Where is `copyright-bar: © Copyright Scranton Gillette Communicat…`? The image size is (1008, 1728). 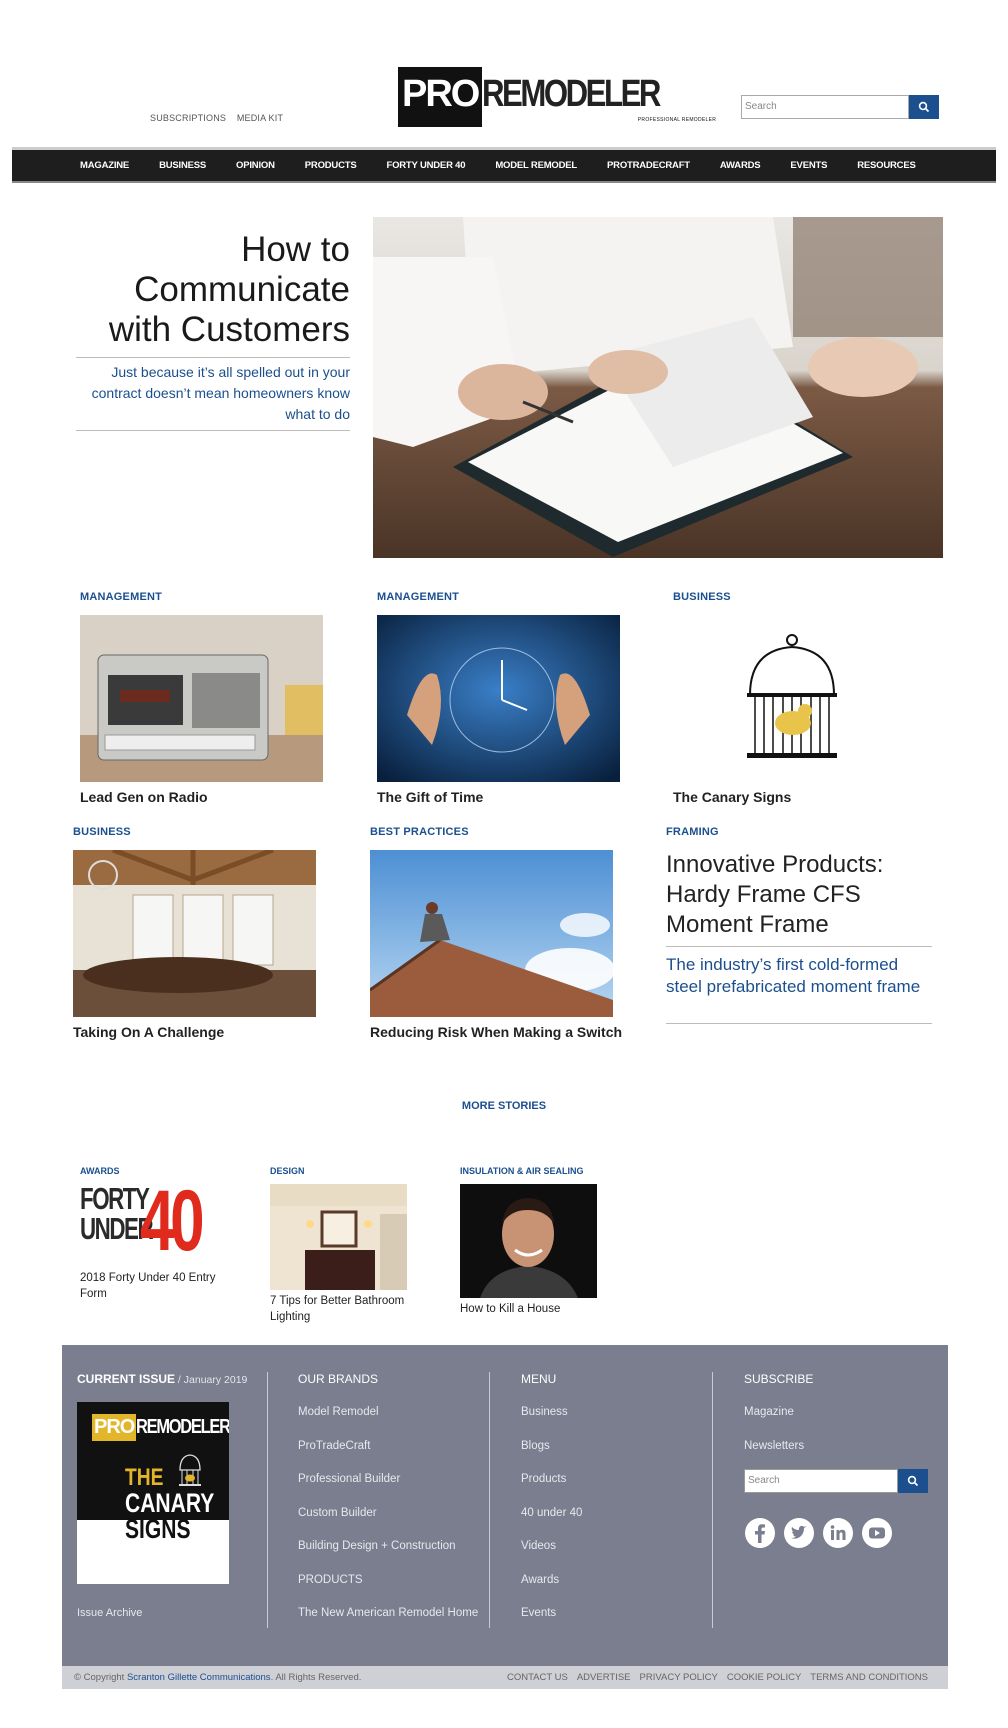
copyright-bar: © Copyright Scranton Gillette Communicat… is located at coordinates (505, 1677).